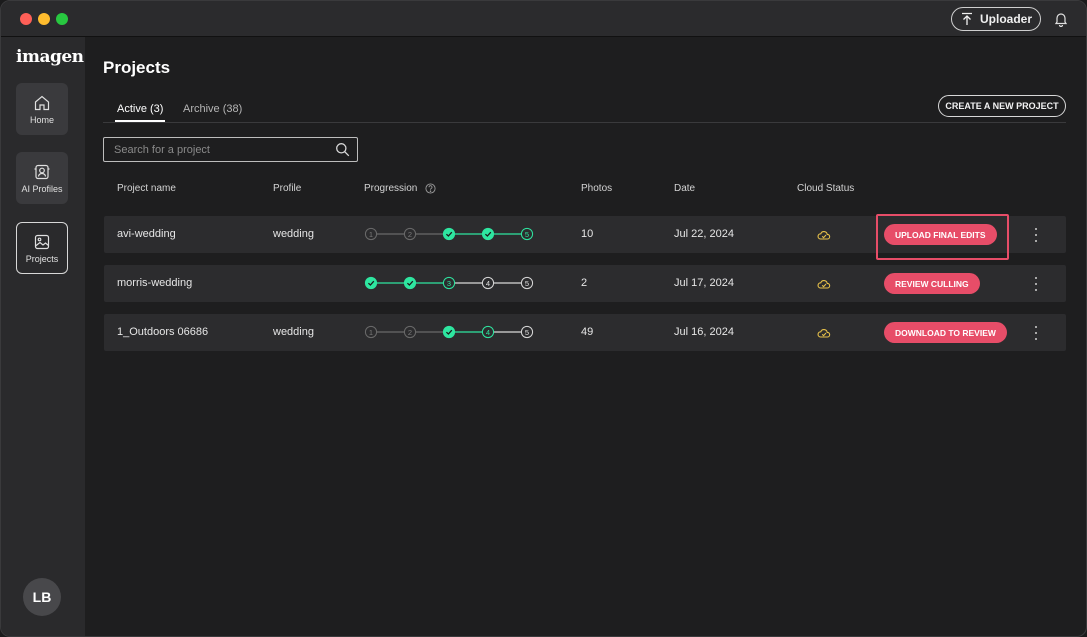  What do you see at coordinates (50, 57) in the screenshot?
I see `app-logo: imagen` at bounding box center [50, 57].